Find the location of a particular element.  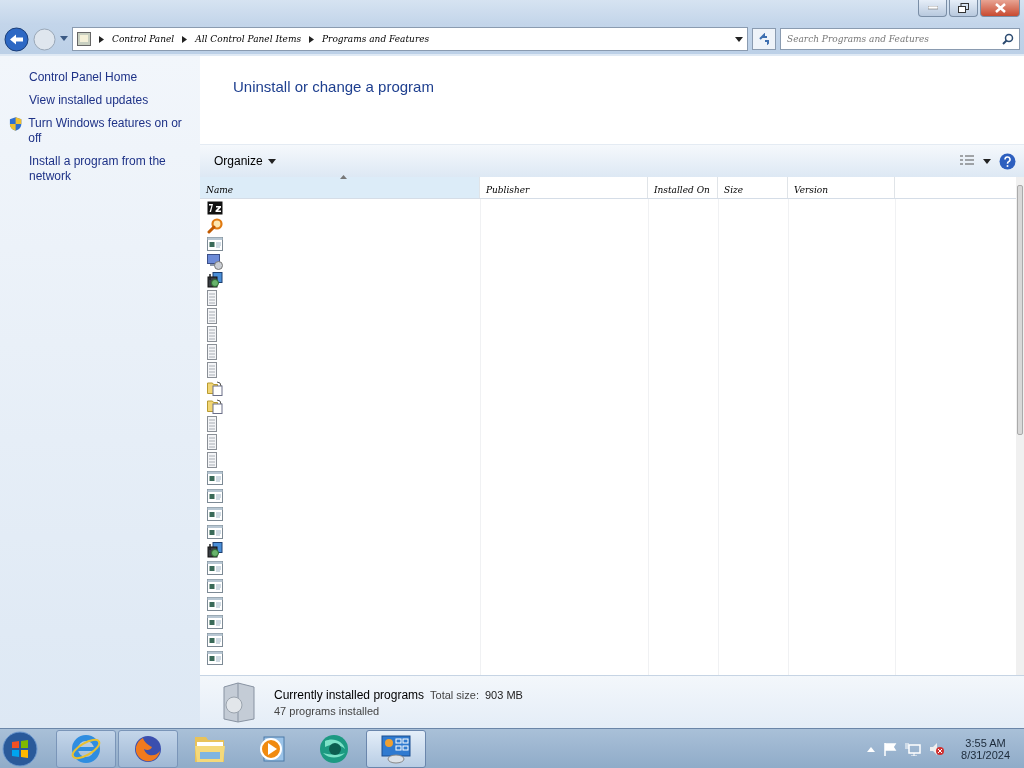

dropdown-icon is located at coordinates (739, 39).